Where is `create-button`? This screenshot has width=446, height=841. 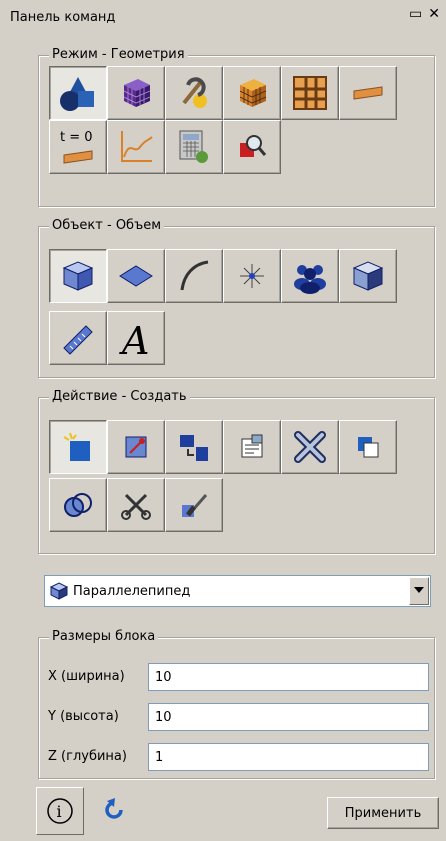
create-button is located at coordinates (78, 447).